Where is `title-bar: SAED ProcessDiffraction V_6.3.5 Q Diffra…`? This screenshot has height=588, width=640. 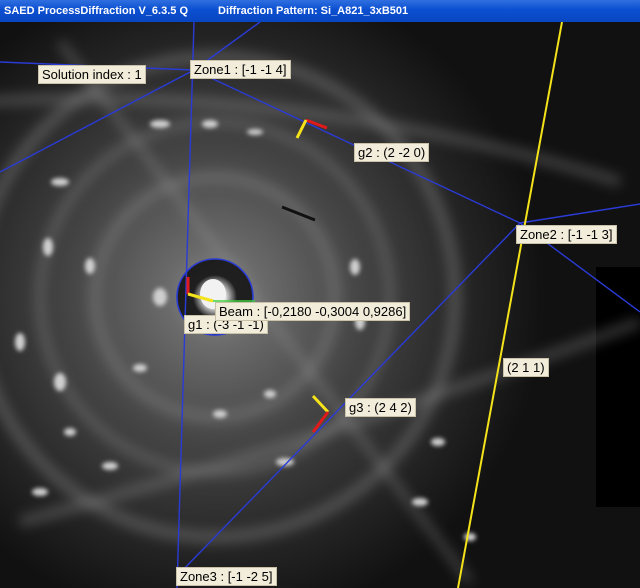
title-bar: SAED ProcessDiffraction V_6.3.5 Q Diffra… is located at coordinates (320, 11).